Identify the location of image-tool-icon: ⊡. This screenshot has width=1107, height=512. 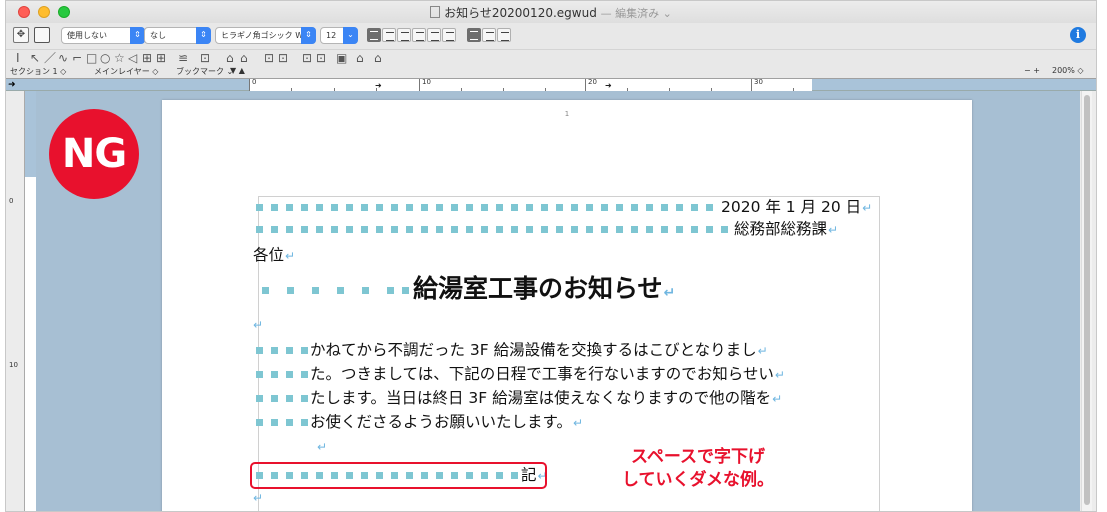
(307, 58).